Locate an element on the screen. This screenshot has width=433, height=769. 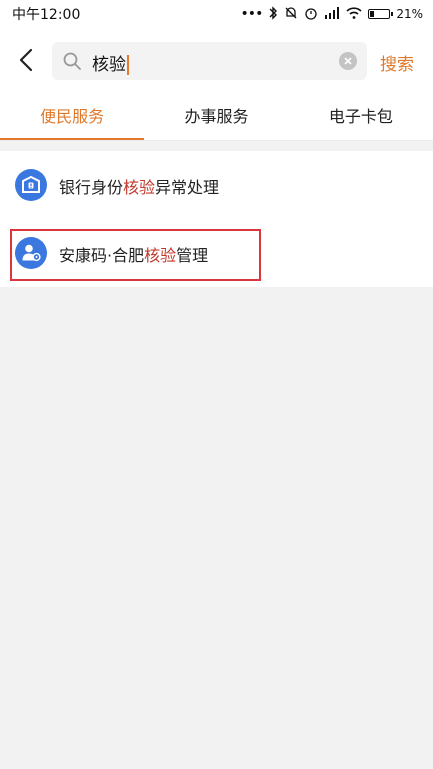
tab-convenience-services: 便民服务 is located at coordinates (72, 115).